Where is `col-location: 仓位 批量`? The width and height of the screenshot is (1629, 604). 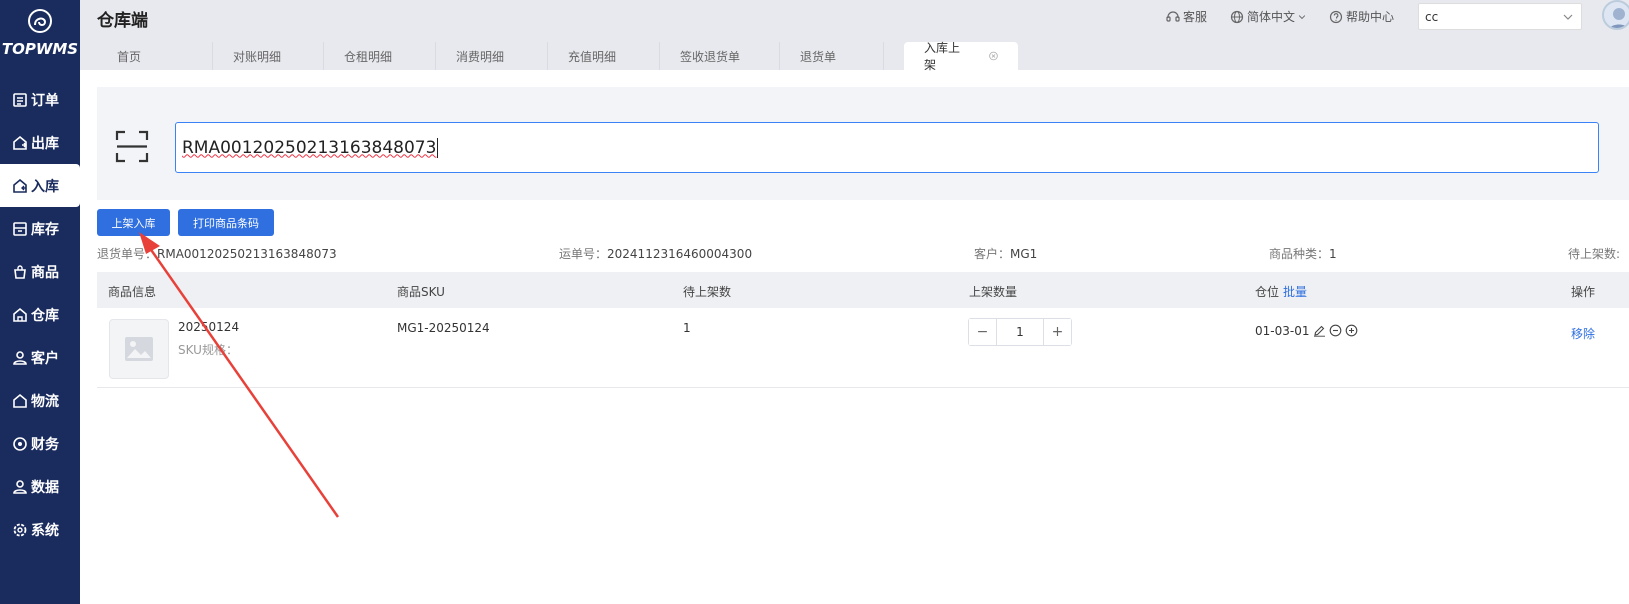
col-location: 仓位 批量 is located at coordinates (1281, 291).